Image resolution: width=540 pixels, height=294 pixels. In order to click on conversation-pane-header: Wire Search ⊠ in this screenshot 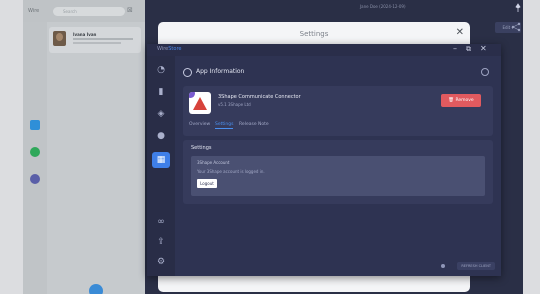, I will do `click(84, 11)`.